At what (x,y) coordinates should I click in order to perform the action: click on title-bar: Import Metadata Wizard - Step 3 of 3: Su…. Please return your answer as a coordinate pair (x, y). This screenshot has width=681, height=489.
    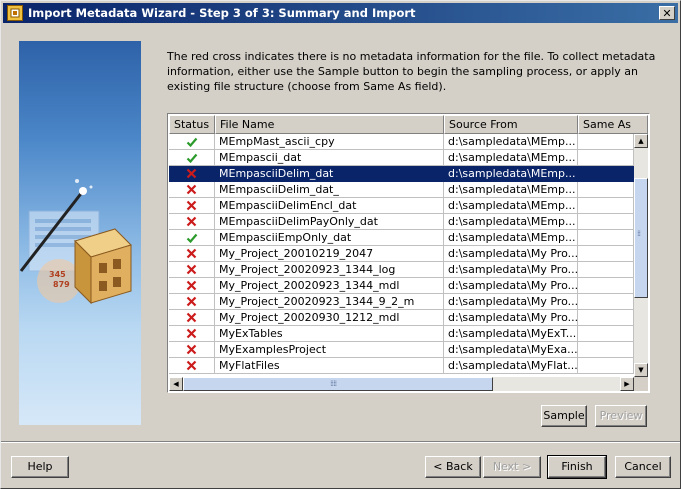
    Looking at the image, I should click on (340, 13).